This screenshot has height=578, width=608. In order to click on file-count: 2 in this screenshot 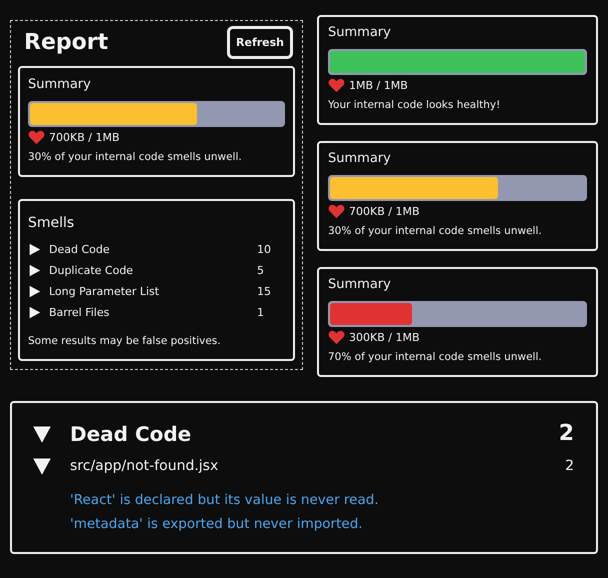, I will do `click(569, 466)`.